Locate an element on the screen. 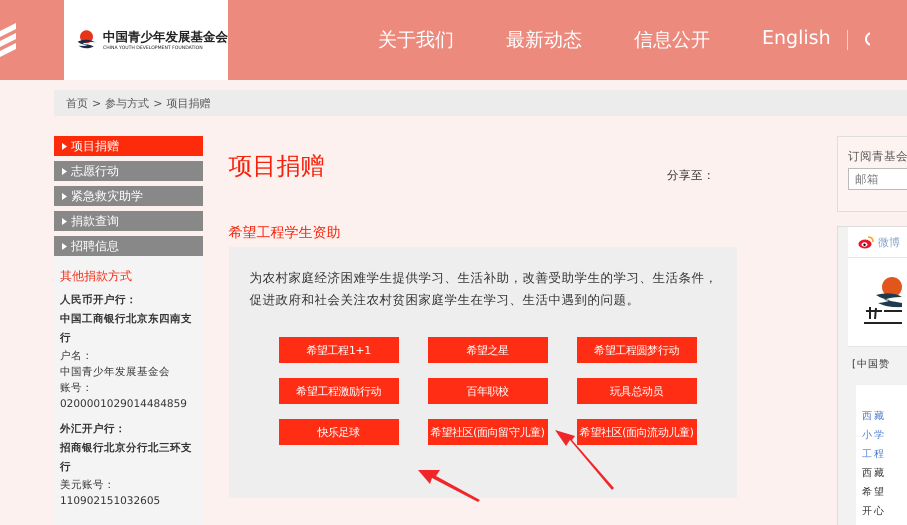 This screenshot has width=907, height=525. description-text: 为农村家庭经济困难学生提供学习、生活补助，改善受助学生的学习、生活条件，促进政府和社会关注农村贫困家庭学生在学习、生活中遇到的问题。 is located at coordinates (484, 289).